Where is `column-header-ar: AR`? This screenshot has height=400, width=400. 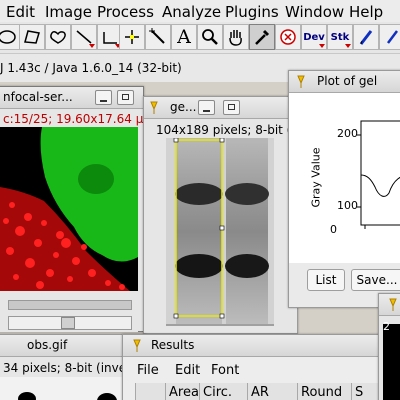
column-header-ar: AR is located at coordinates (272, 391).